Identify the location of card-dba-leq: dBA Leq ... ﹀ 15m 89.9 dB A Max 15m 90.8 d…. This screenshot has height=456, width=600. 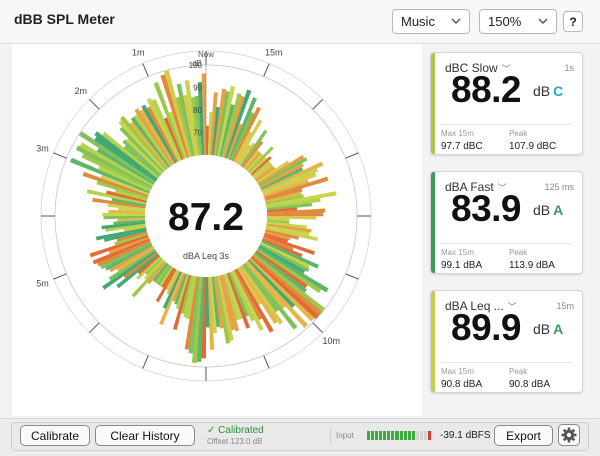
(506, 341).